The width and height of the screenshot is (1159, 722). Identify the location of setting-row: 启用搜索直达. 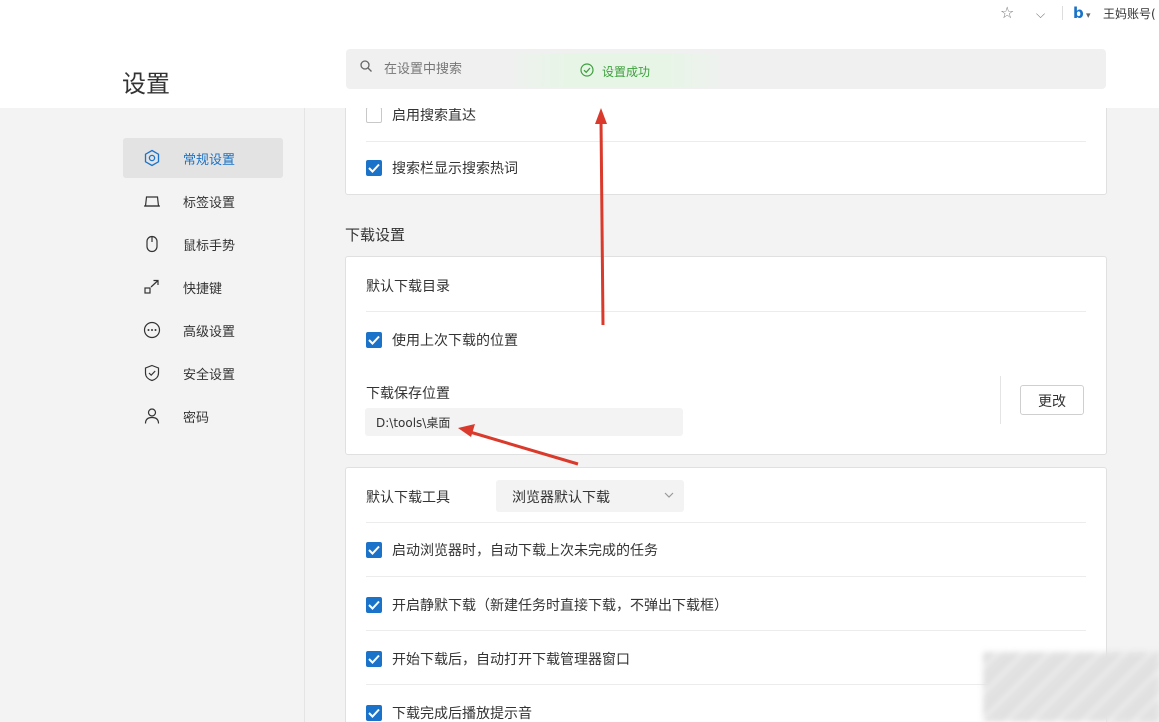
(726, 125).